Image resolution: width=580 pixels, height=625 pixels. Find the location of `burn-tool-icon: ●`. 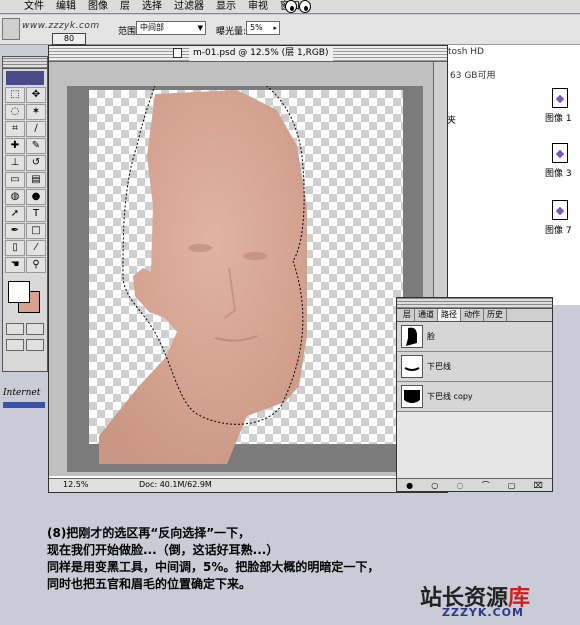

burn-tool-icon: ● is located at coordinates (36, 197).